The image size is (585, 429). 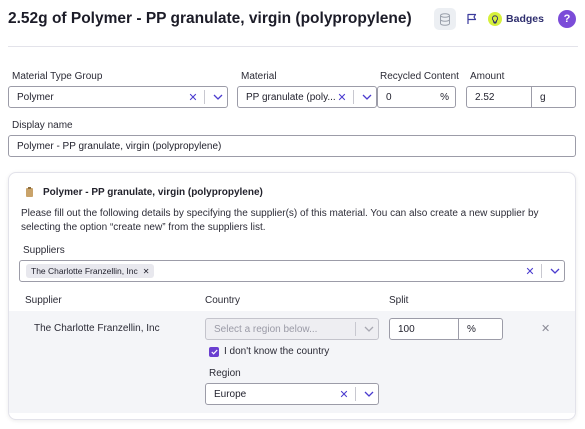 I want to click on region-value: Europe, so click(x=230, y=394).